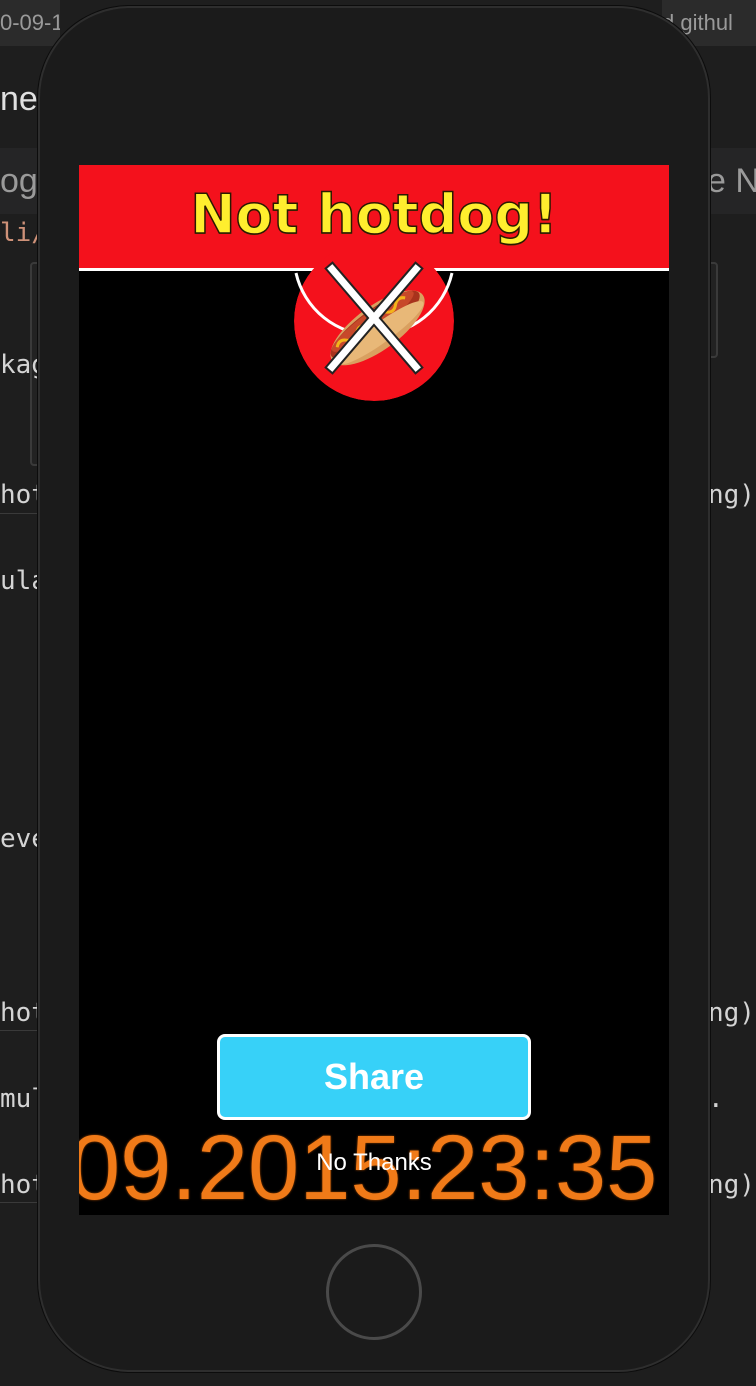  Describe the element at coordinates (19, 99) in the screenshot. I see `background-window-title: ne` at that location.